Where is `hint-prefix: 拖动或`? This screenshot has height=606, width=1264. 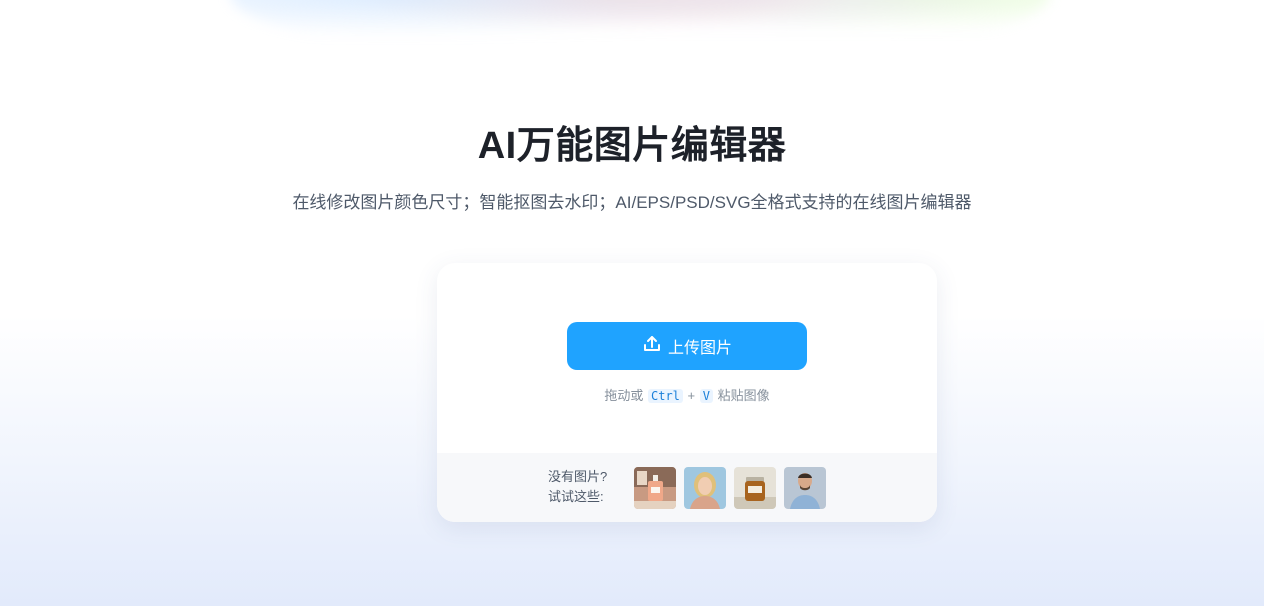
hint-prefix: 拖动或 is located at coordinates (624, 395).